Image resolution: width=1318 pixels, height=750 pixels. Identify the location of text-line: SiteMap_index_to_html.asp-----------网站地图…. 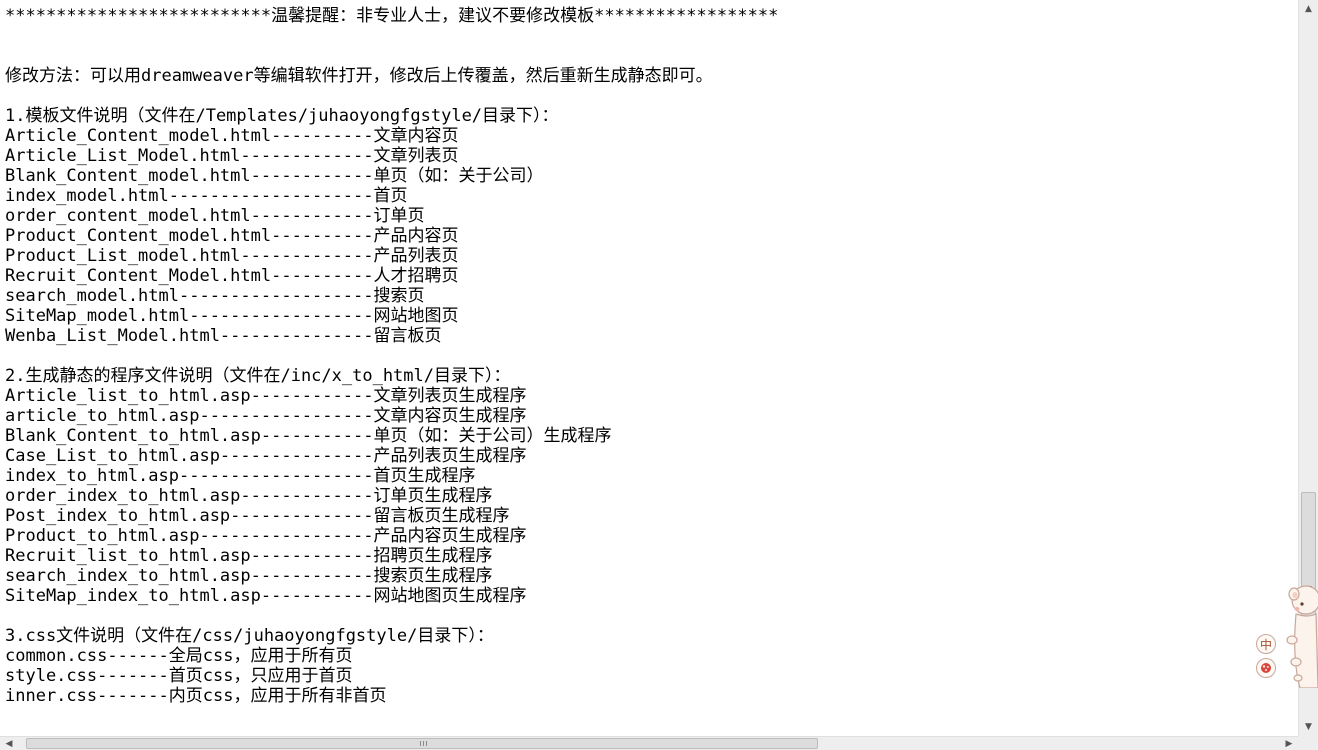
(266, 596).